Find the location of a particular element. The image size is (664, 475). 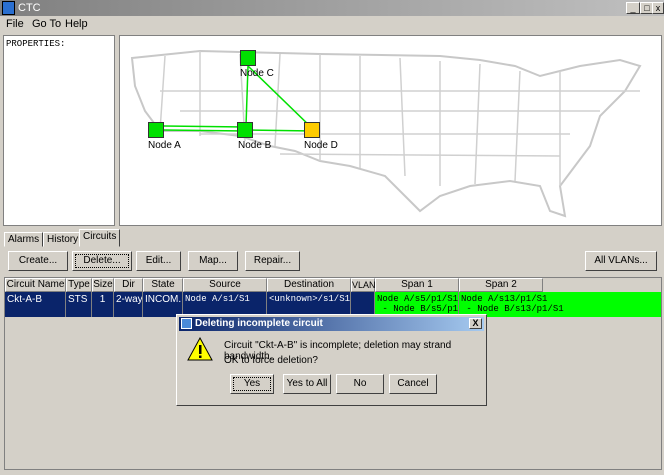

col-destination: Destination is located at coordinates (309, 285).